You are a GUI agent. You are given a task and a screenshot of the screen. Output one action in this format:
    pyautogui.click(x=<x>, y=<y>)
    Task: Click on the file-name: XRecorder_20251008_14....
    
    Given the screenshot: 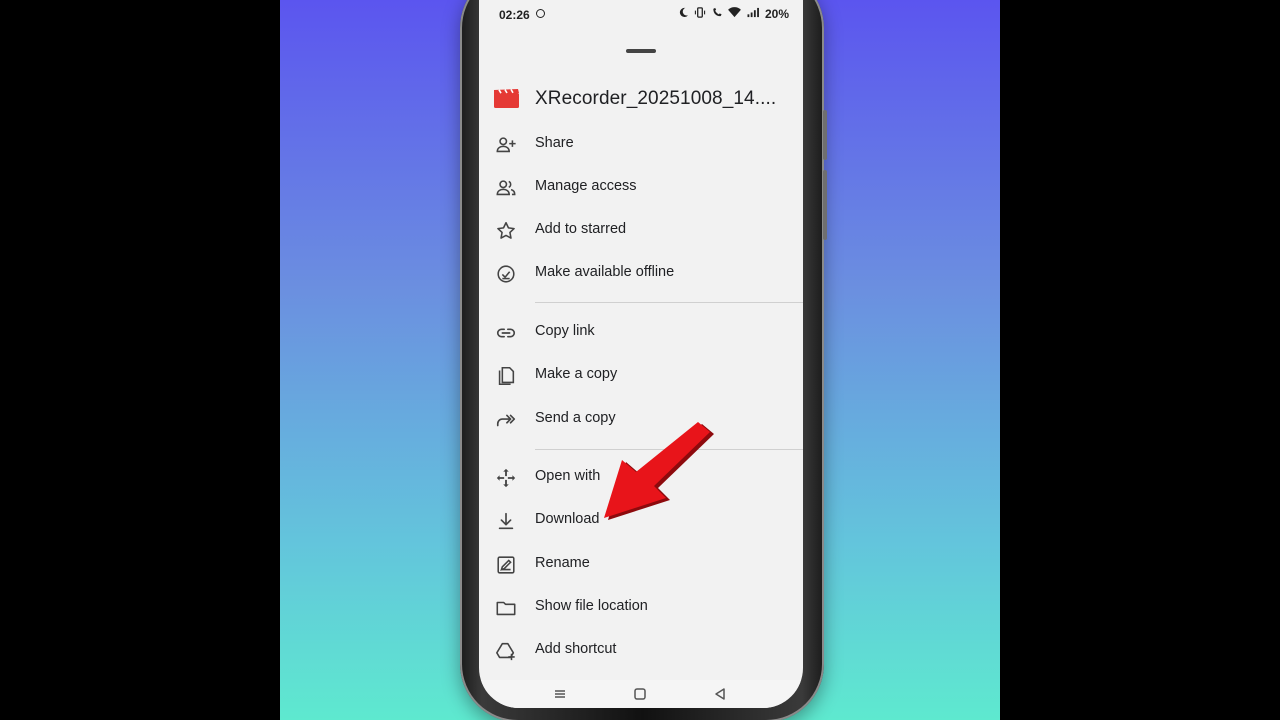 What is the action you would take?
    pyautogui.click(x=656, y=98)
    